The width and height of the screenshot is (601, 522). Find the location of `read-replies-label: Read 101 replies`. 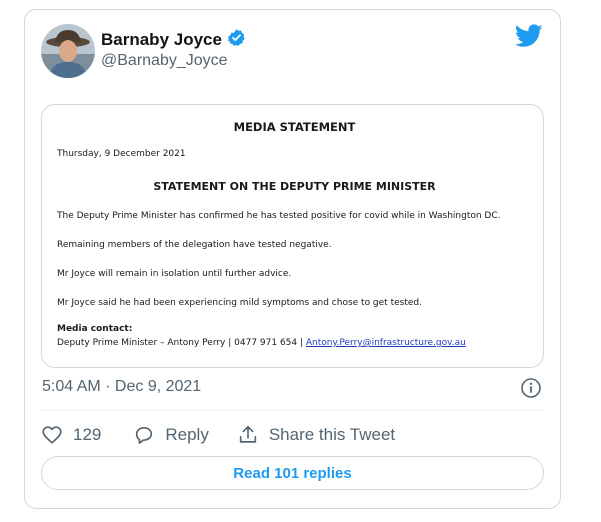

read-replies-label: Read 101 replies is located at coordinates (292, 473).